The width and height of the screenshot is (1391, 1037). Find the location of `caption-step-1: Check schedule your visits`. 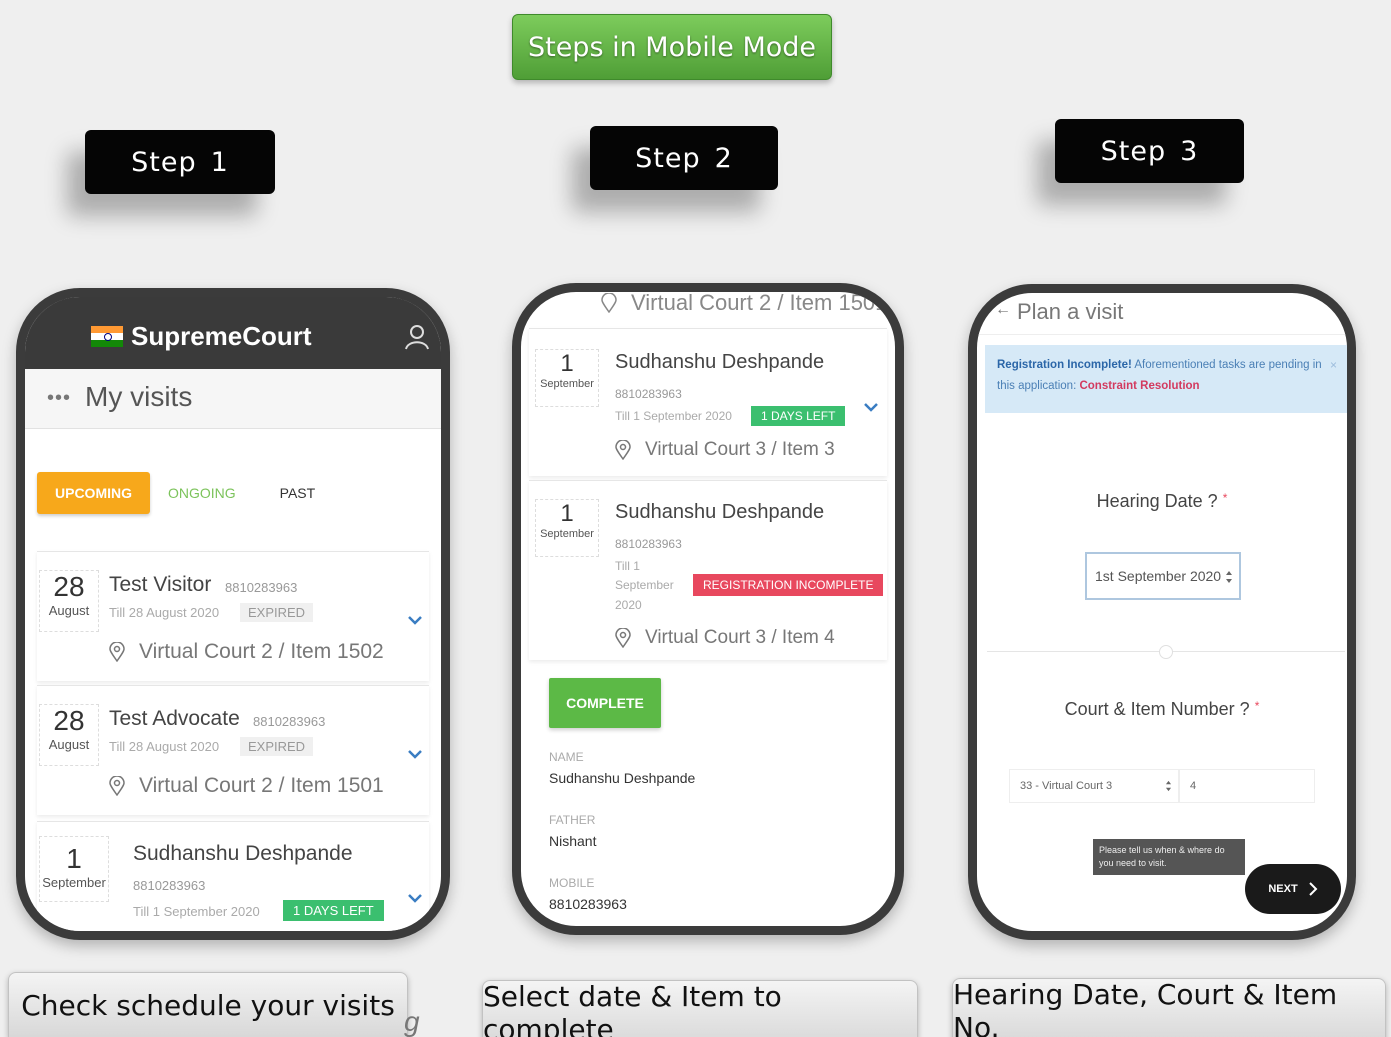

caption-step-1: Check schedule your visits is located at coordinates (208, 1004).